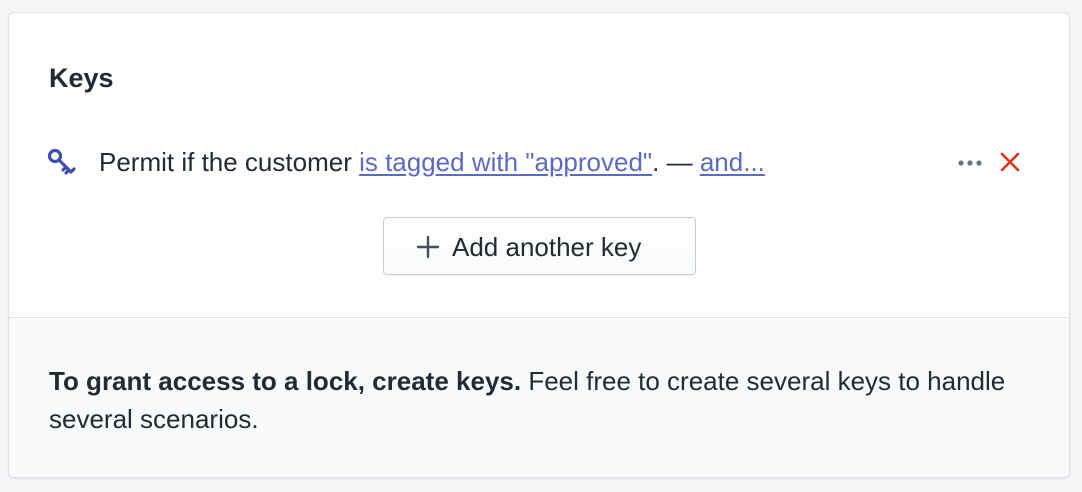 Image resolution: width=1082 pixels, height=492 pixels. I want to click on close-icon, so click(1010, 162).